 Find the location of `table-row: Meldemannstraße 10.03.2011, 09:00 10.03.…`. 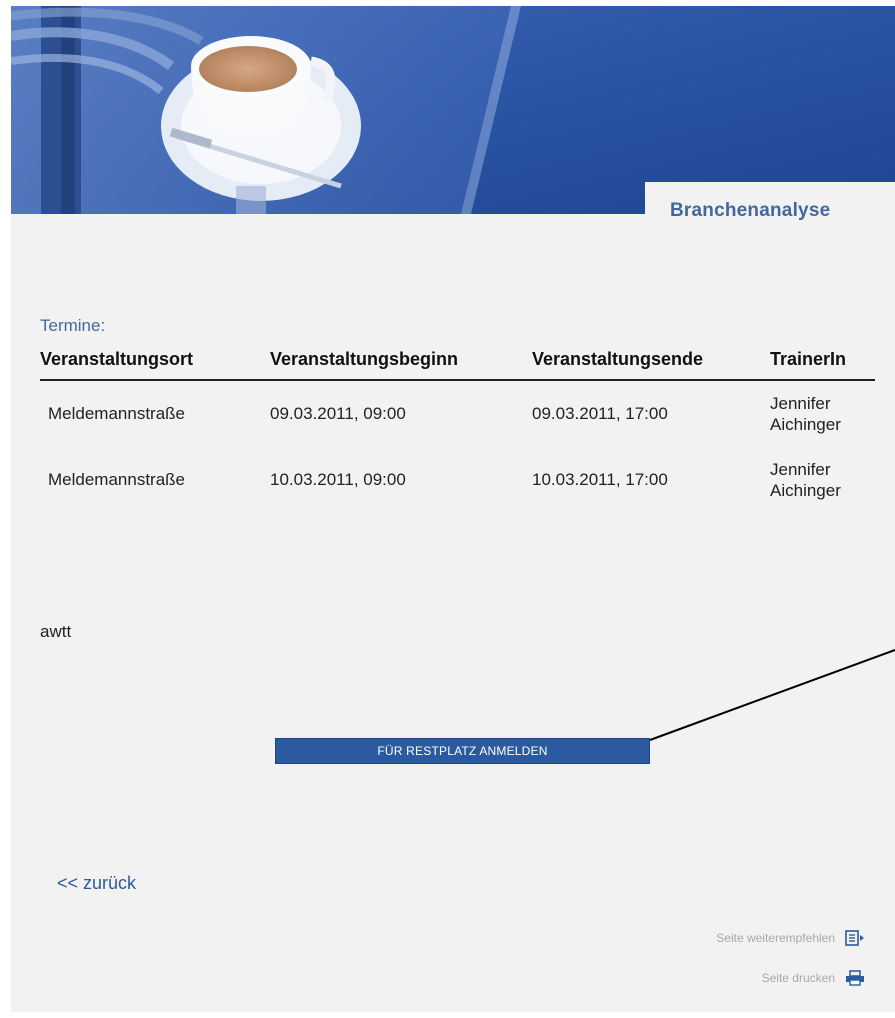

table-row: Meldemannstraße 10.03.2011, 09:00 10.03.… is located at coordinates (457, 480).